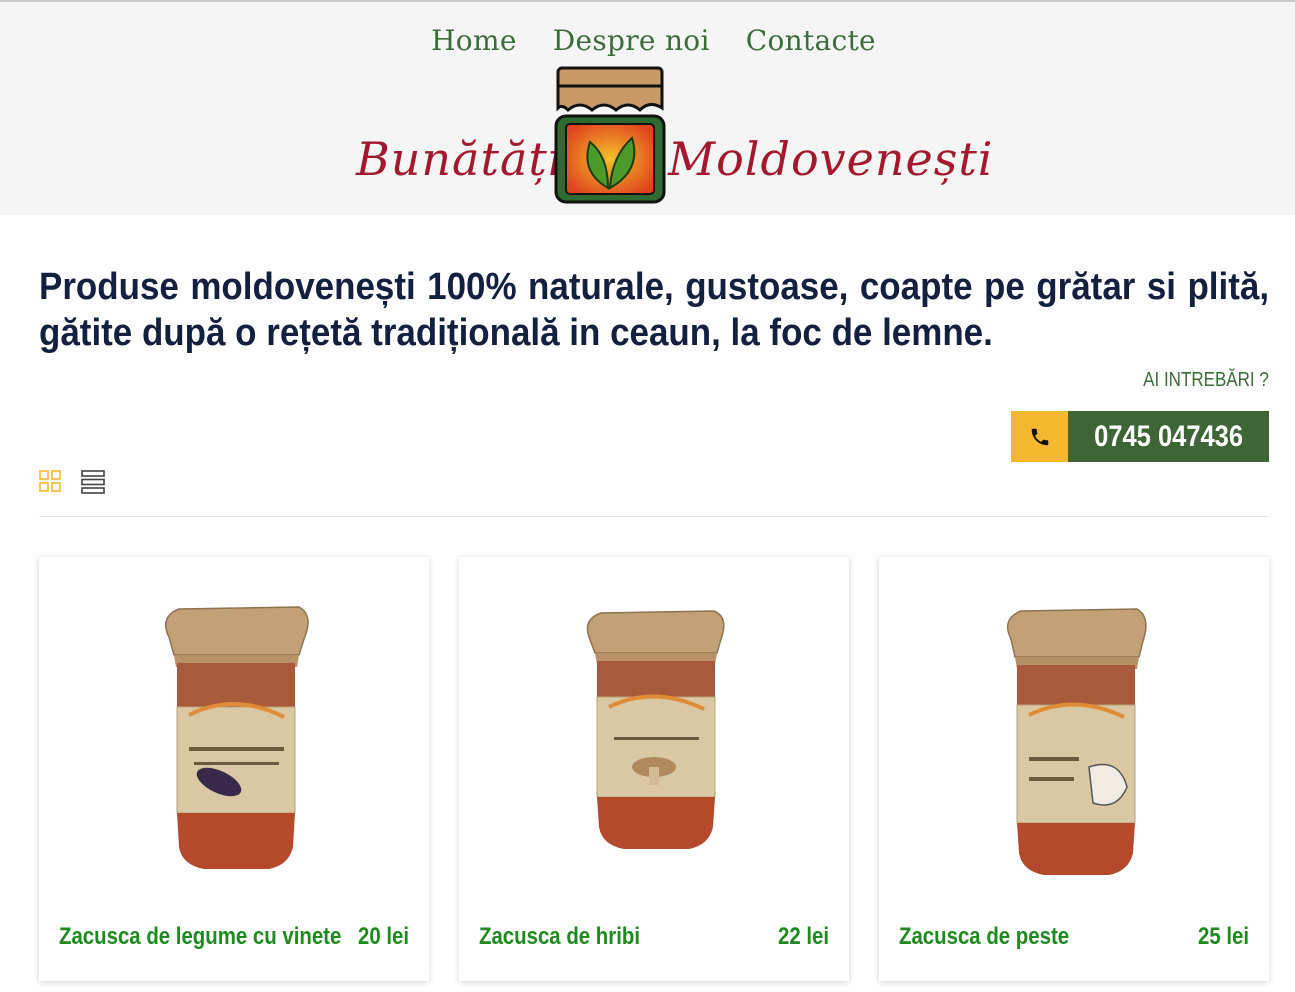 This screenshot has width=1295, height=992. I want to click on main-nav: Home Despre noi Contacte, so click(647, 40).